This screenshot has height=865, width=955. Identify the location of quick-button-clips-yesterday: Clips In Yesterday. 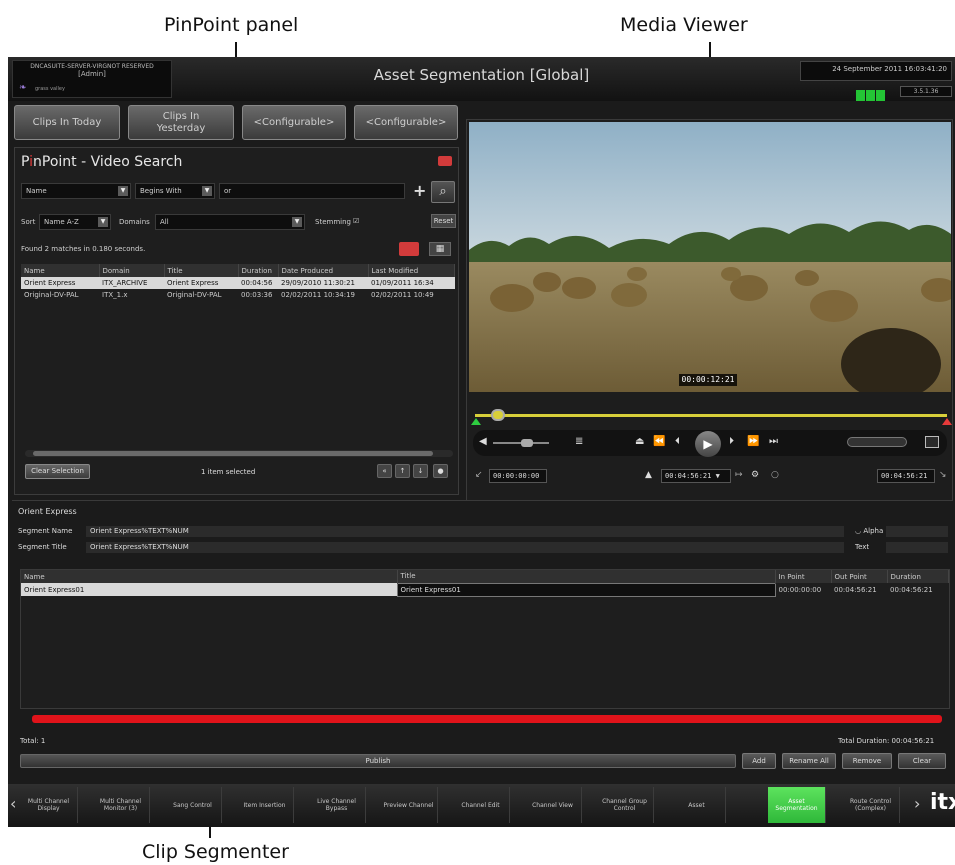
(181, 122).